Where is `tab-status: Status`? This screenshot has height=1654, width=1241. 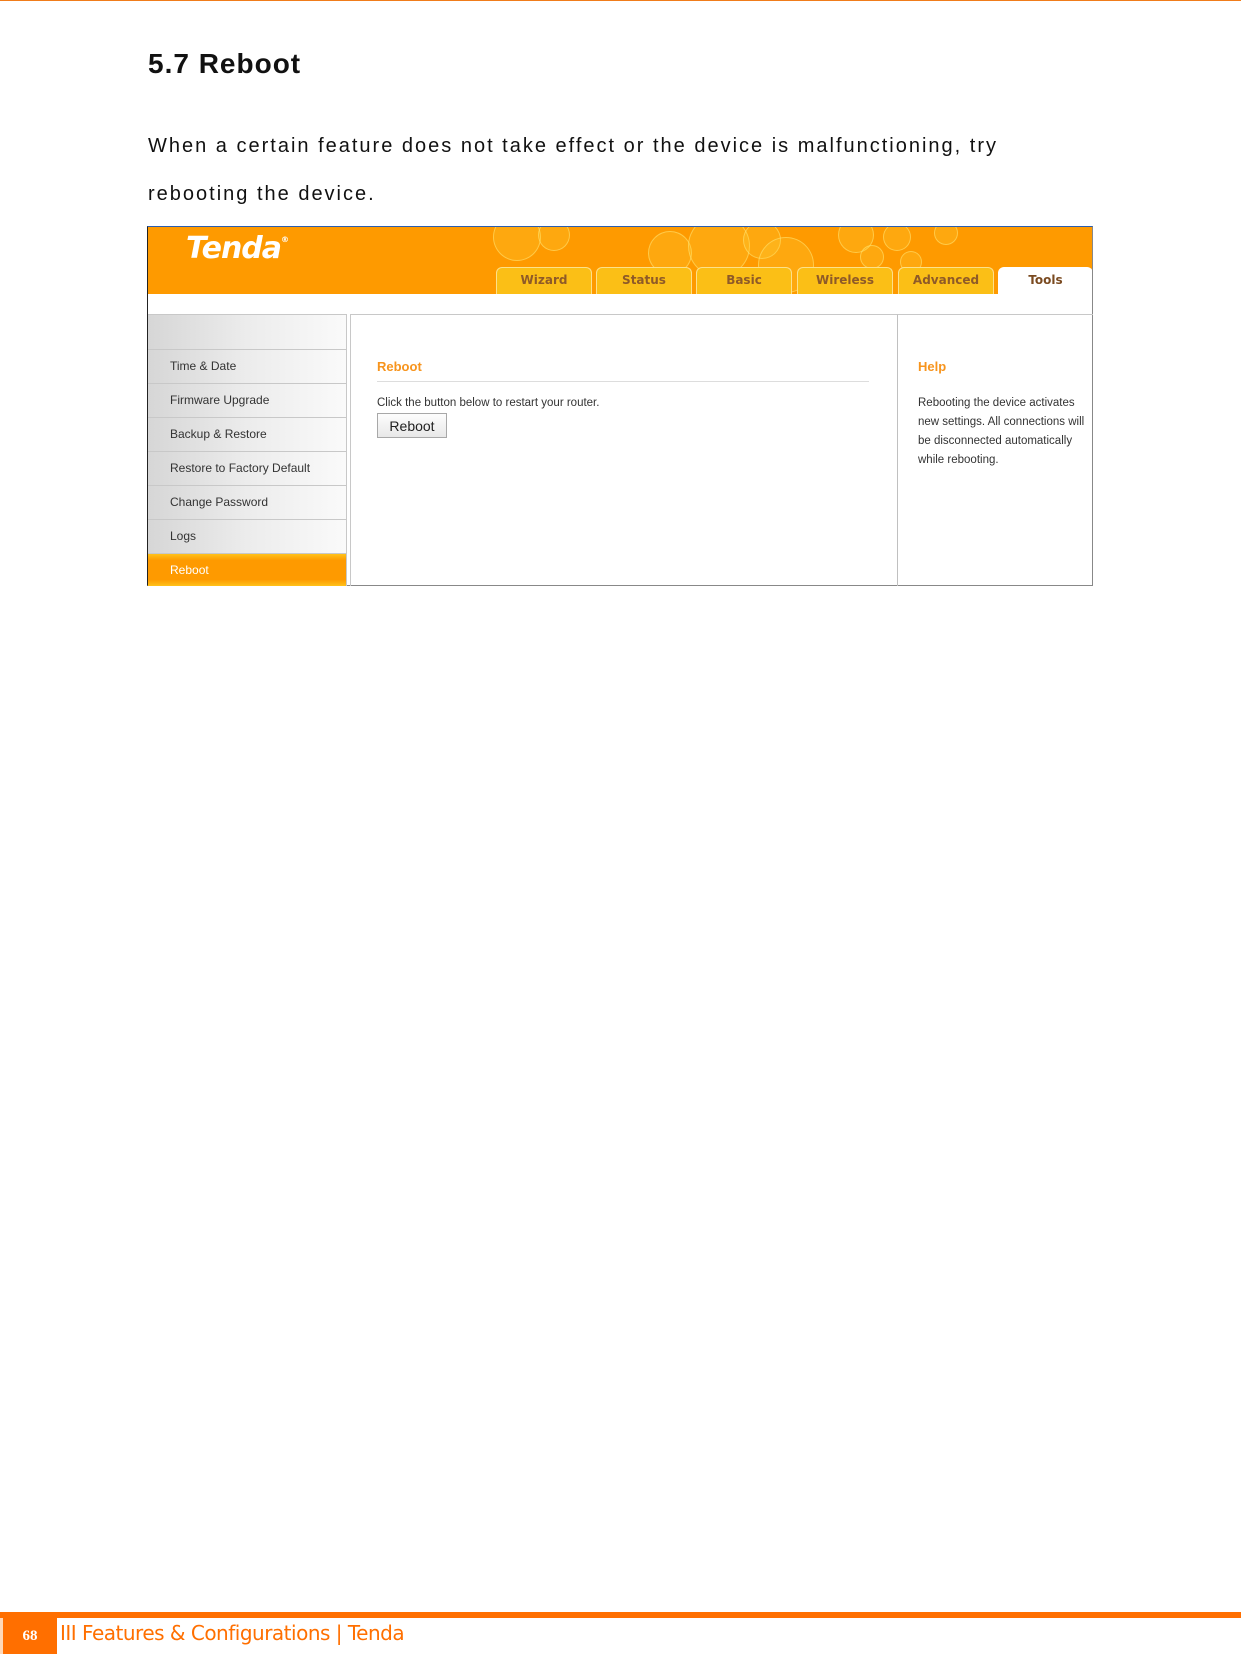 tab-status: Status is located at coordinates (644, 280).